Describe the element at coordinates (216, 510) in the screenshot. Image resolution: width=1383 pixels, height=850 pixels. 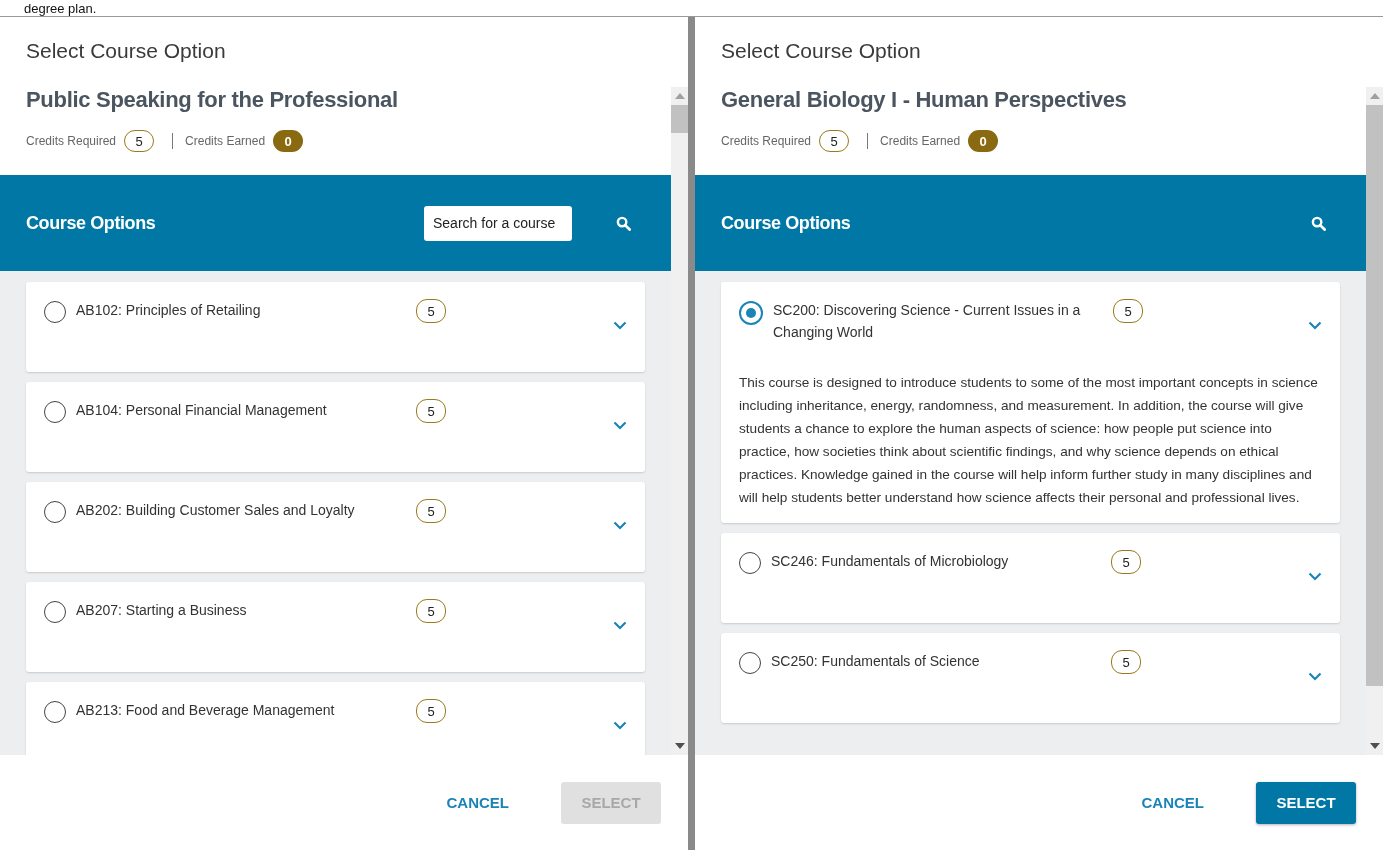
I see `course-title: AB202: Building Customer Sales and Loyalty` at that location.